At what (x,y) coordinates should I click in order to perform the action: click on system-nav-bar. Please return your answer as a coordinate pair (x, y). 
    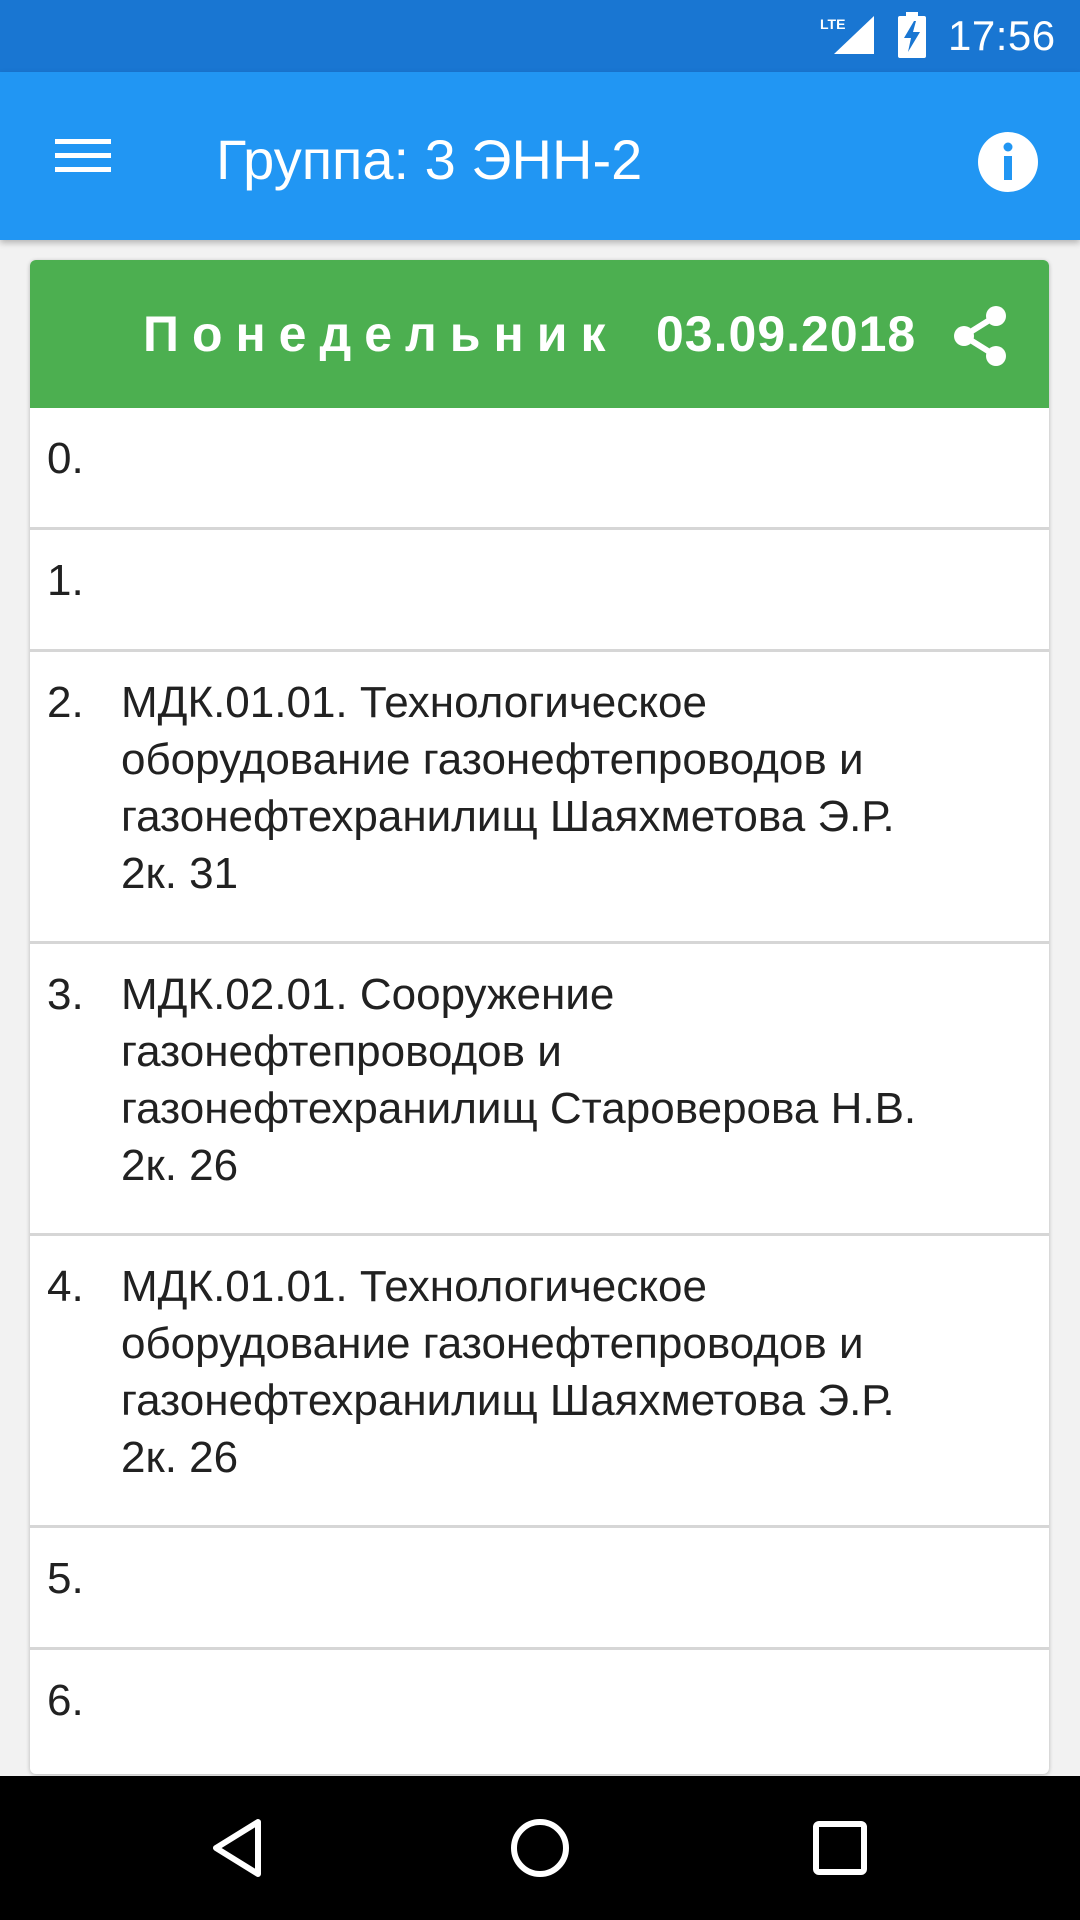
    Looking at the image, I should click on (540, 1848).